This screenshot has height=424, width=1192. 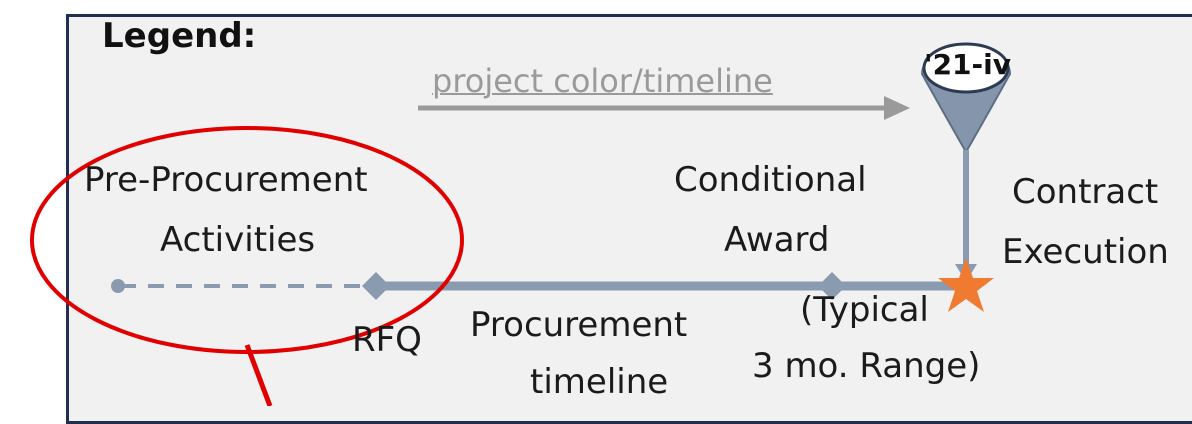 I want to click on timeline-legend-label: project color/timeline, so click(x=602, y=81).